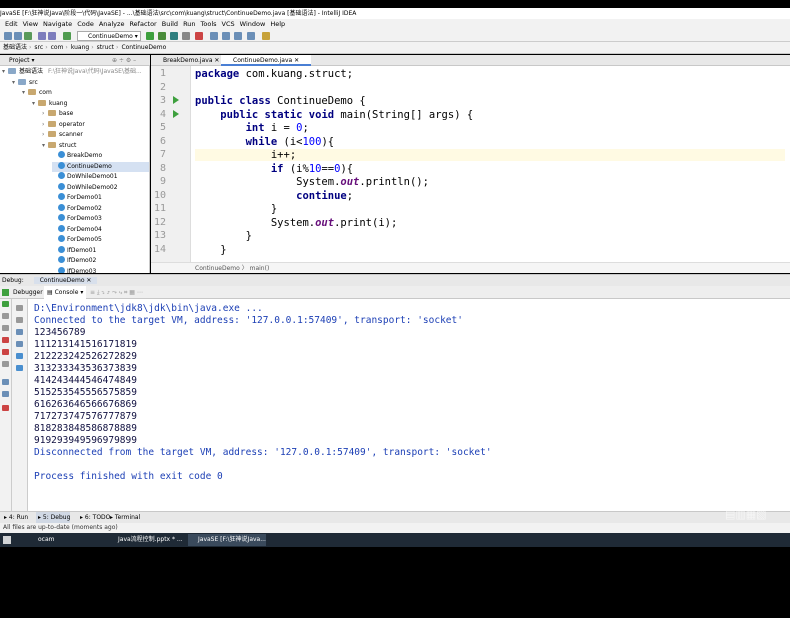 This screenshot has width=790, height=618. I want to click on soft-wrap-icon, so click(19, 332).